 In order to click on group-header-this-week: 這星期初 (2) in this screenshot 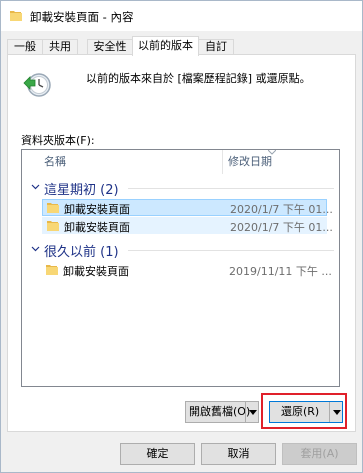, I will do `click(180, 187)`.